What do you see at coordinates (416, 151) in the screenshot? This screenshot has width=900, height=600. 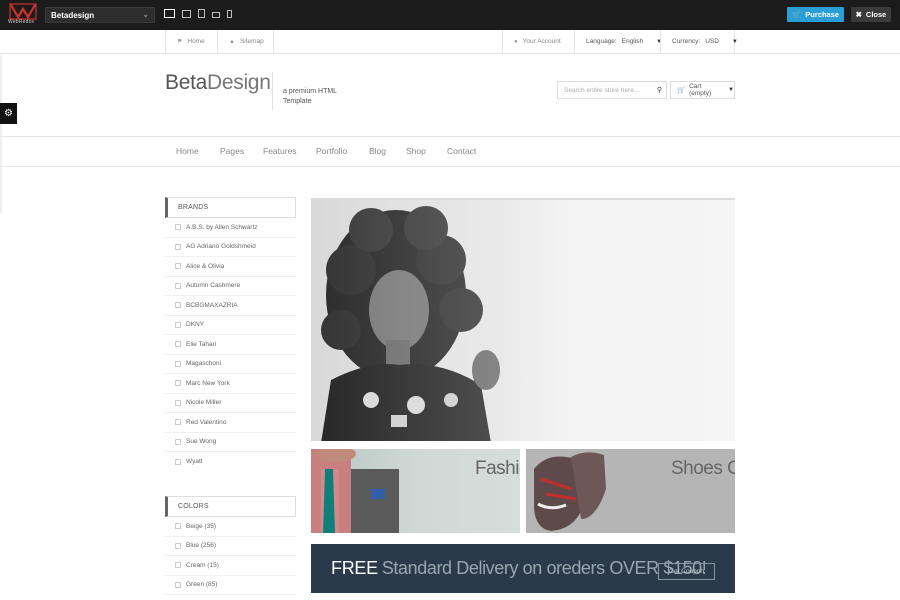 I see `nav-item-shop: Shop` at bounding box center [416, 151].